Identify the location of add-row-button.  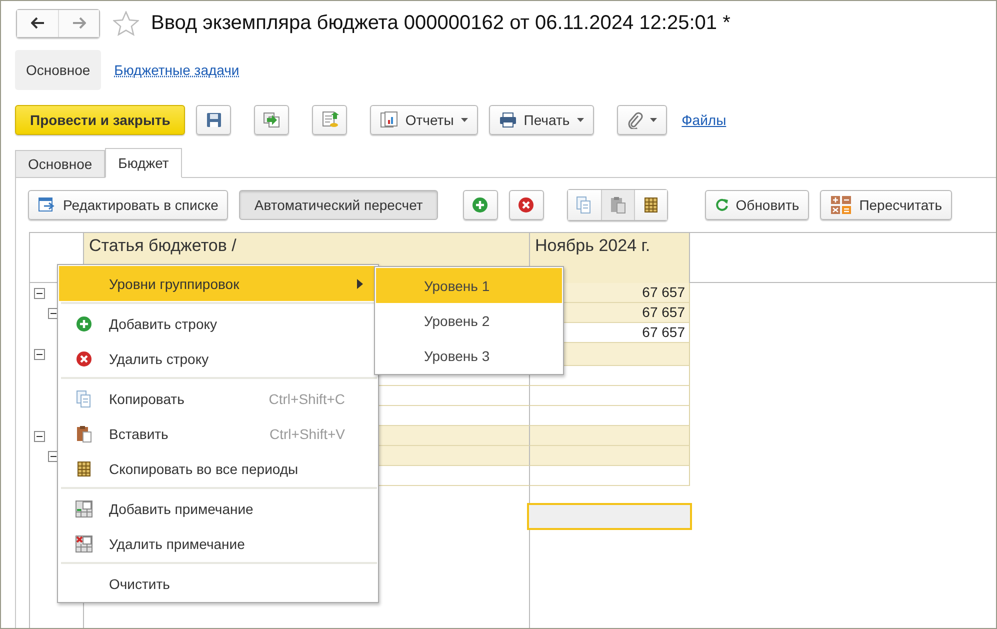
(480, 205).